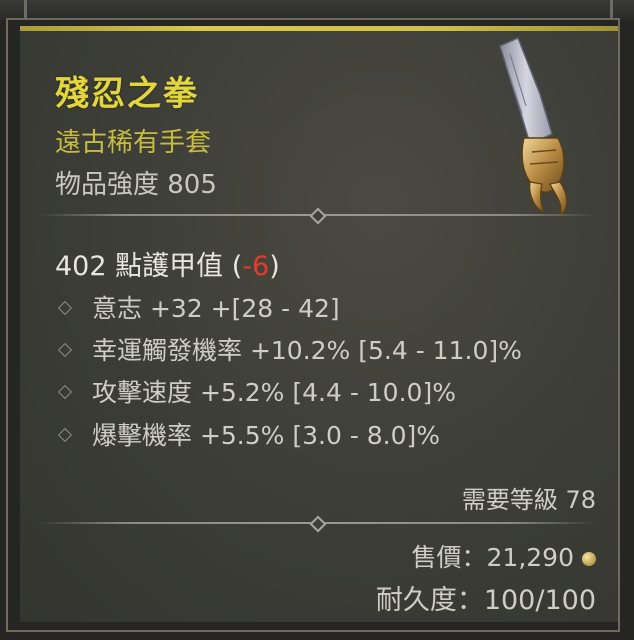  I want to click on top-strip, so click(317, 10).